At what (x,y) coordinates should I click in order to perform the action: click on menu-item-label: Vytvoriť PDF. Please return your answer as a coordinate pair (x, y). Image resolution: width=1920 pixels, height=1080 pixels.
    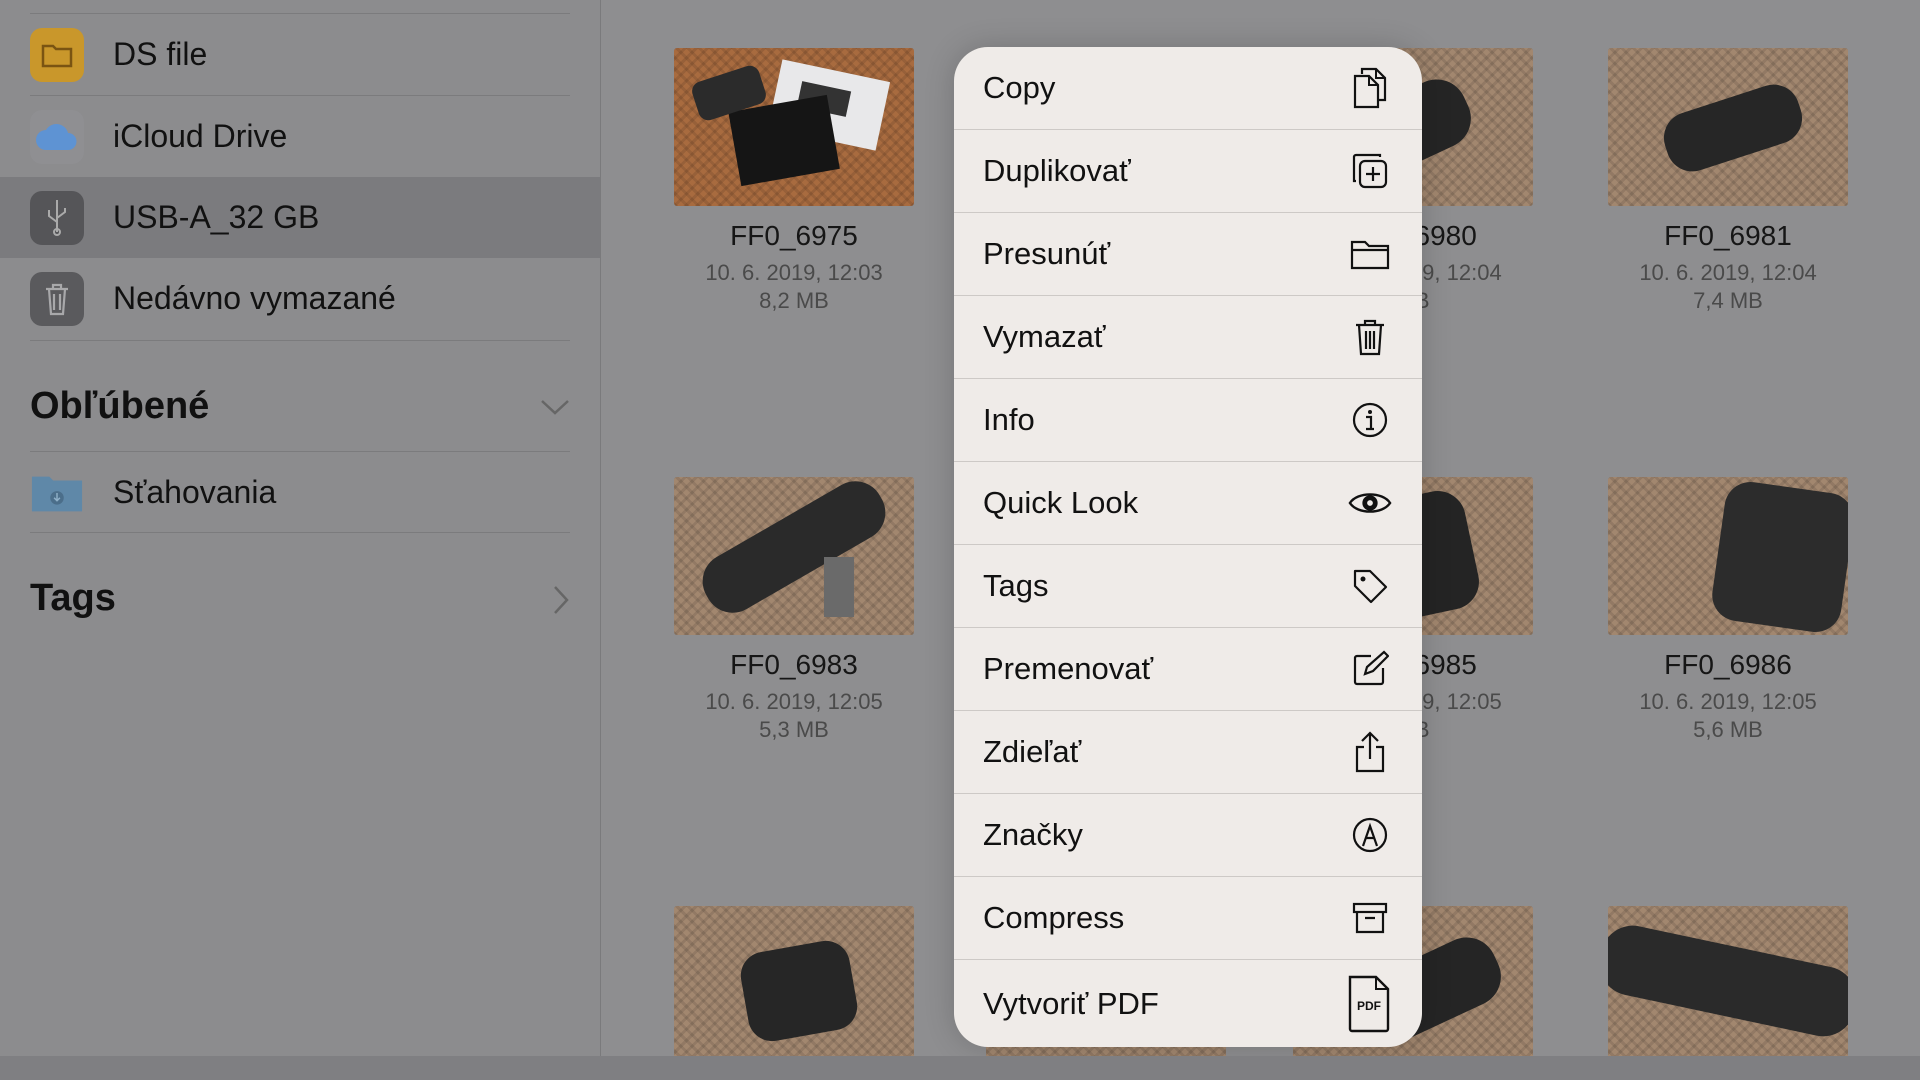
    Looking at the image, I should click on (1071, 1003).